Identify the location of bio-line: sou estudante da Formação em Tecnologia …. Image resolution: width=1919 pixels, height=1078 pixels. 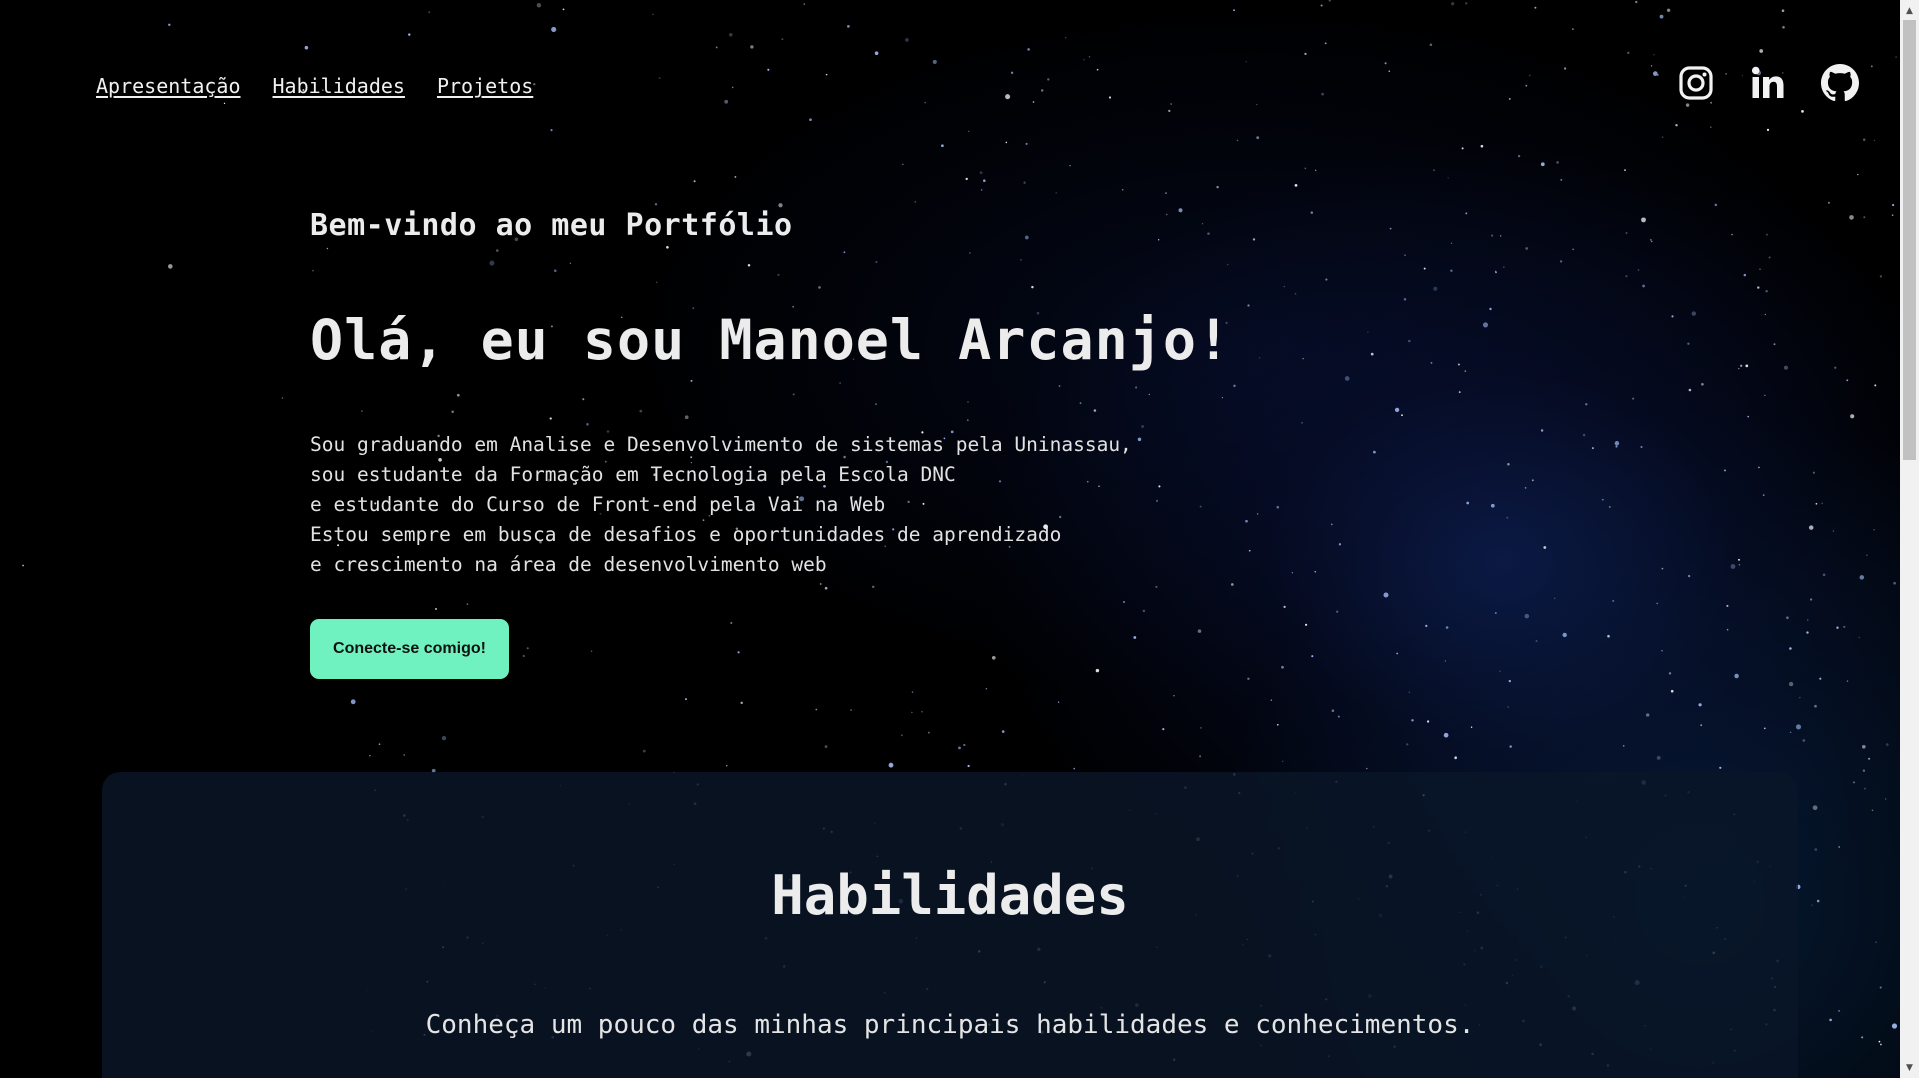
(633, 474).